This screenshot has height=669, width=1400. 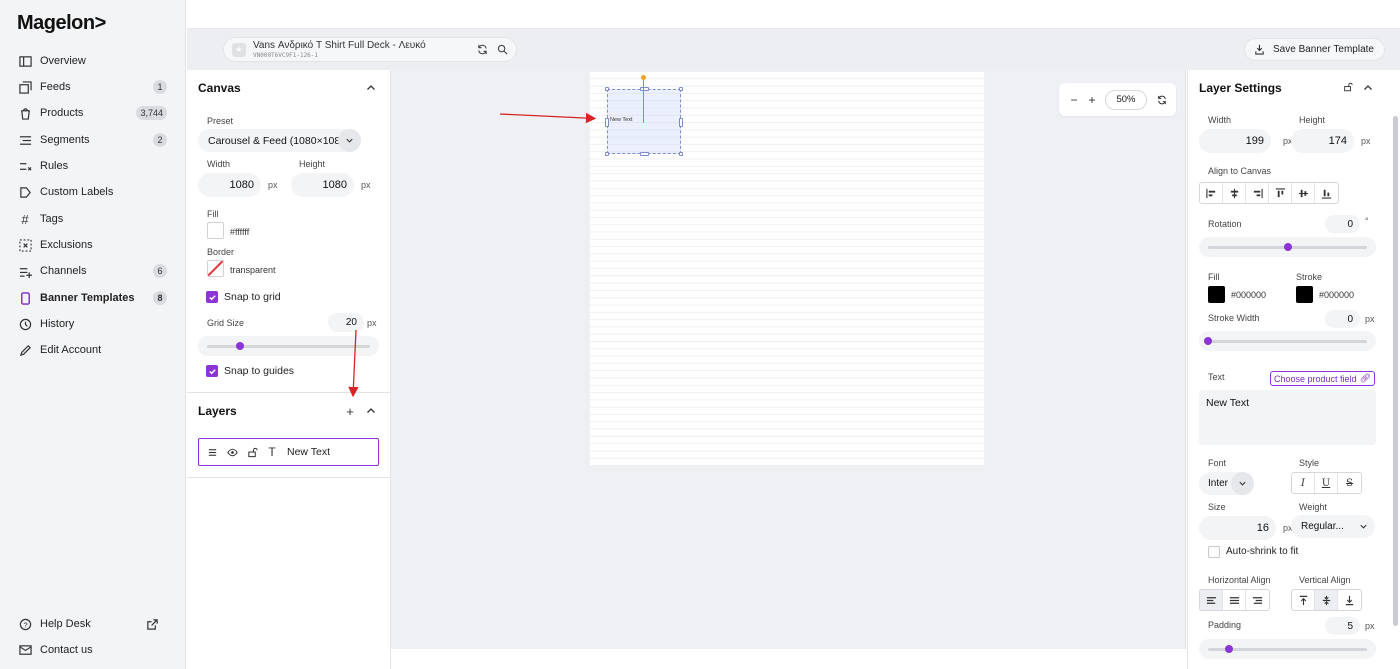 I want to click on rotation-input: 0, so click(x=1342, y=224).